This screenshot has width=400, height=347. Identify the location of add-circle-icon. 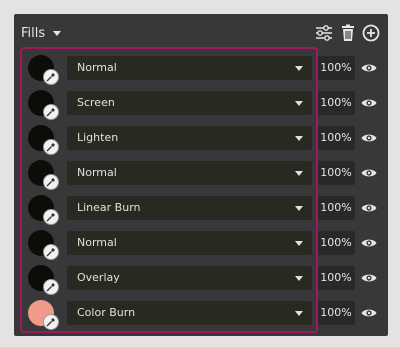
(371, 33).